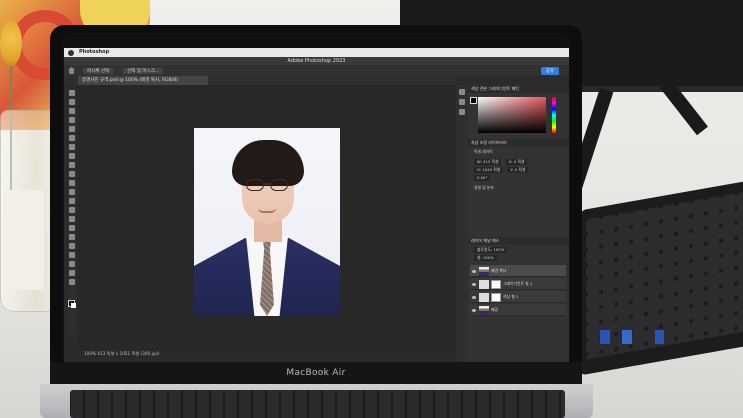  Describe the element at coordinates (72, 111) in the screenshot. I see `lasso-tool-icon` at that location.